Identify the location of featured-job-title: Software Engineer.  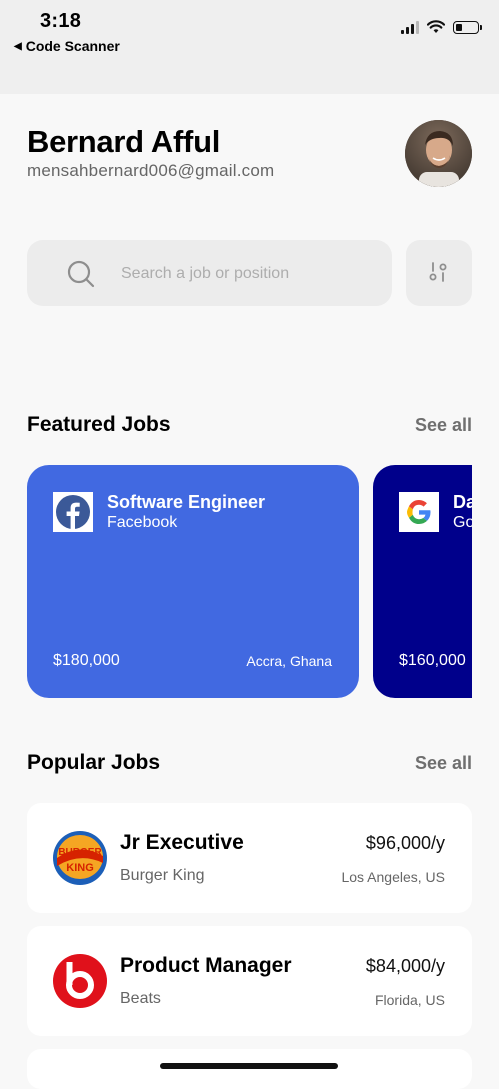
(186, 502).